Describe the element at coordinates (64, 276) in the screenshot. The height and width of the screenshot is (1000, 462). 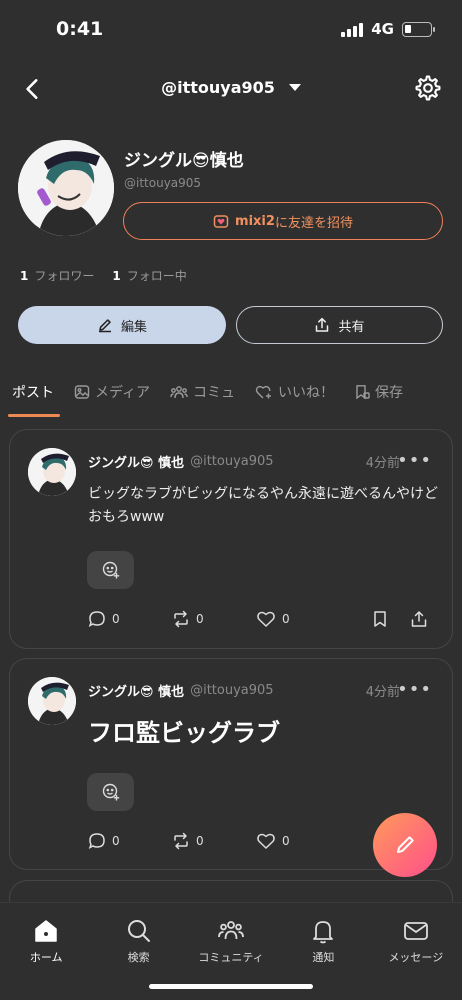
I see `followers-label: フォロワー` at that location.